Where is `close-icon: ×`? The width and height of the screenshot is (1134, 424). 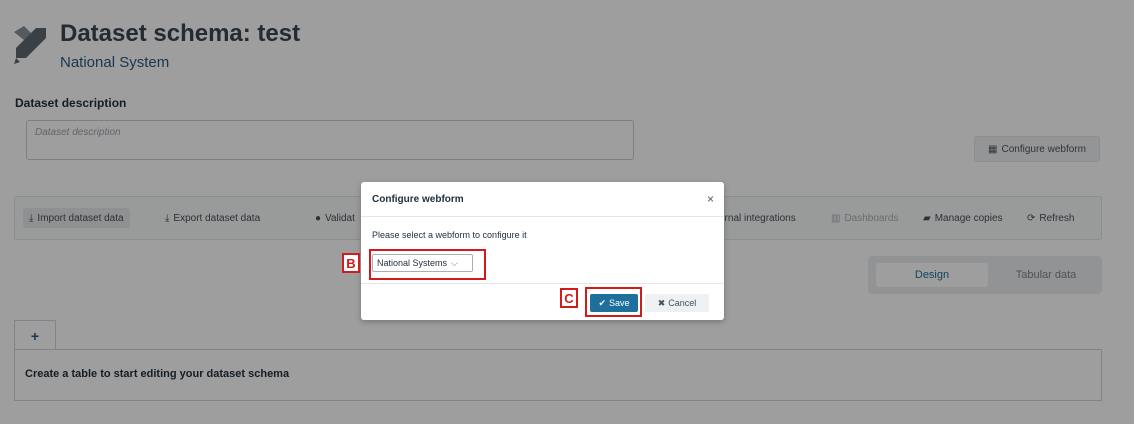
close-icon: × is located at coordinates (710, 199).